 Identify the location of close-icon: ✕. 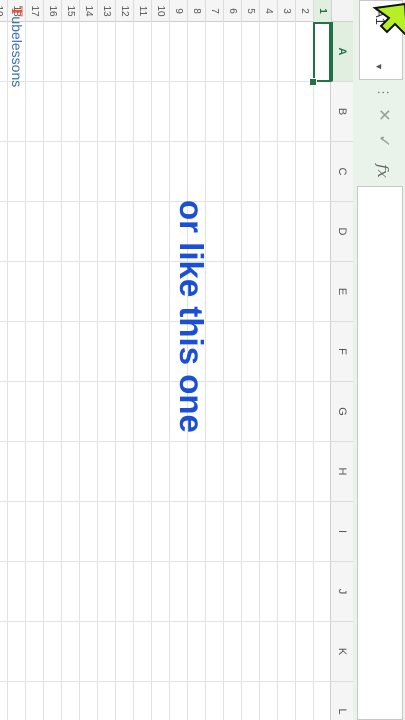
(383, 115).